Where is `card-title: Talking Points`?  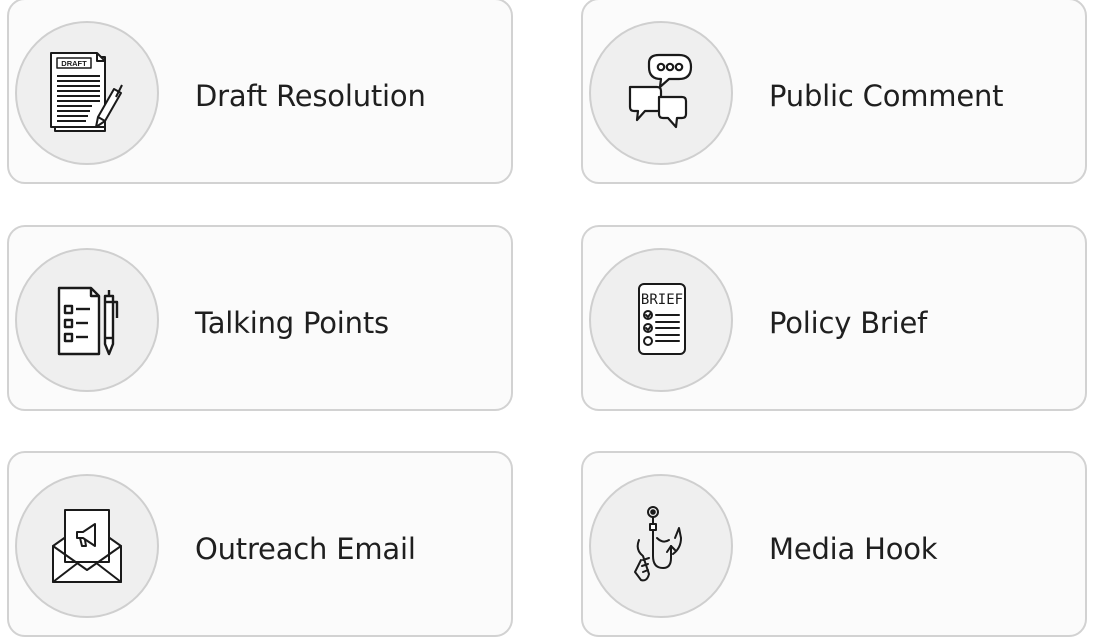 card-title: Talking Points is located at coordinates (292, 323).